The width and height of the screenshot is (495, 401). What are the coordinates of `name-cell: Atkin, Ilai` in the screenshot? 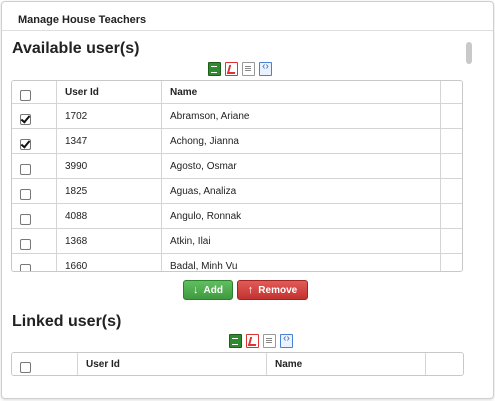 It's located at (301, 241).